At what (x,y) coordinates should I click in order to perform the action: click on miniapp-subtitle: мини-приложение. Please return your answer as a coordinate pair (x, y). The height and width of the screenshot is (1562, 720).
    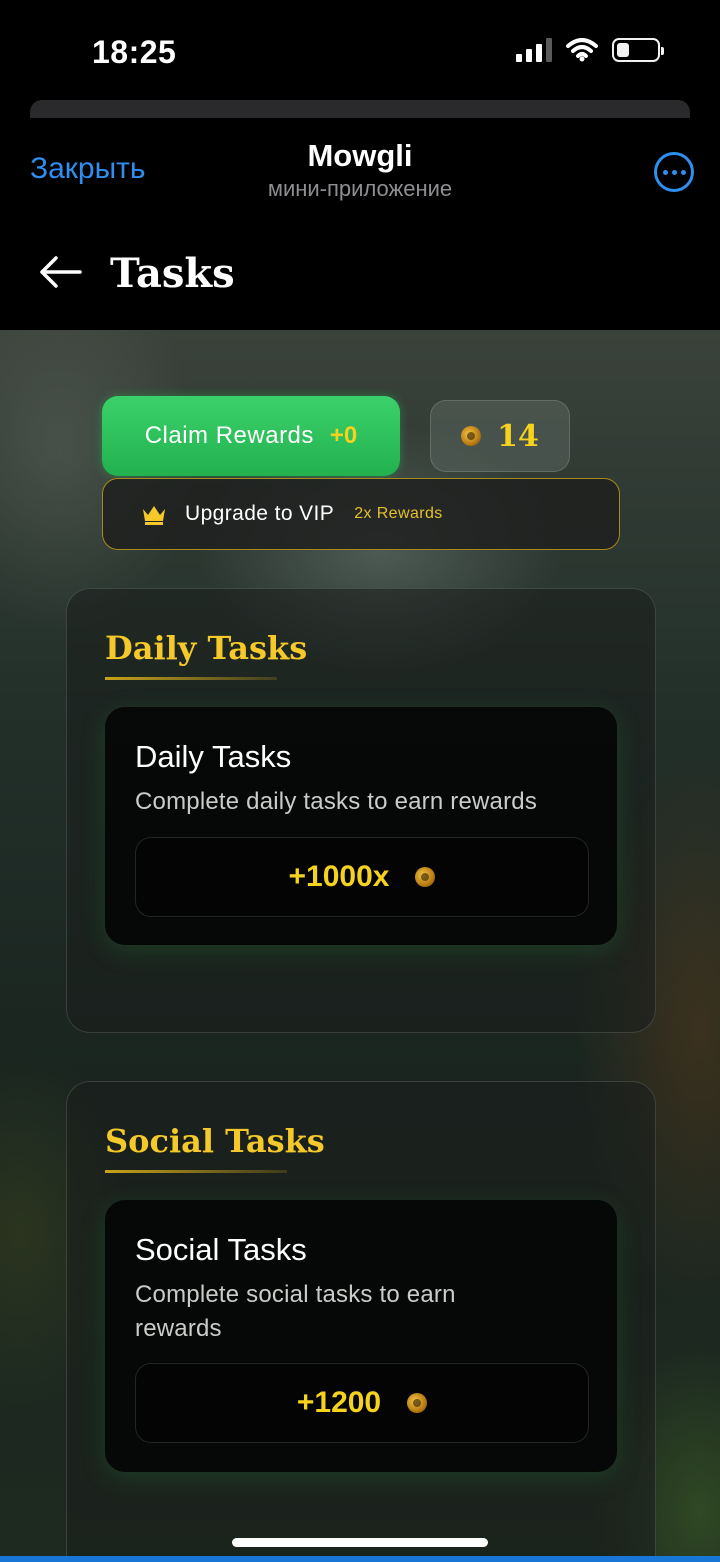
    Looking at the image, I should click on (360, 188).